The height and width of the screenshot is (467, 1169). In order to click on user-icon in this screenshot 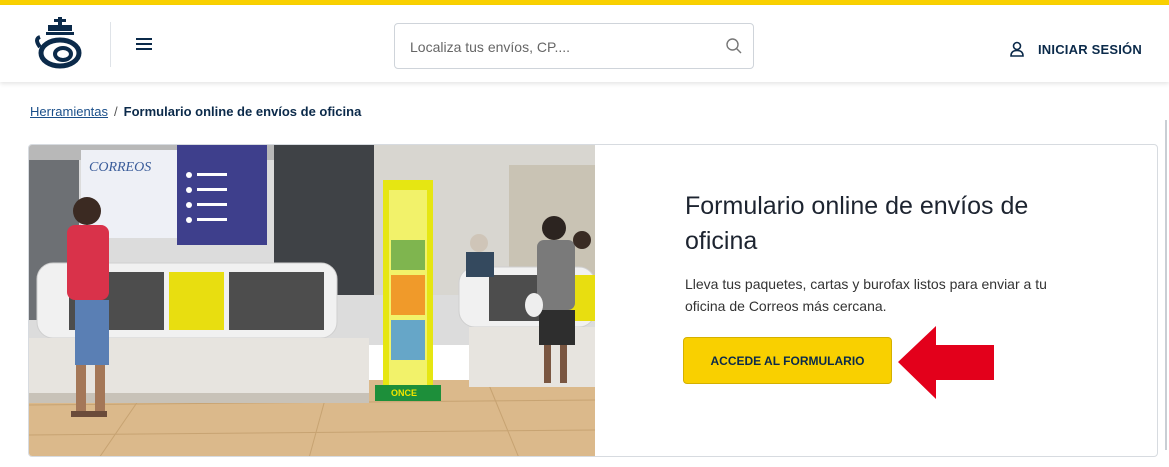, I will do `click(1017, 49)`.